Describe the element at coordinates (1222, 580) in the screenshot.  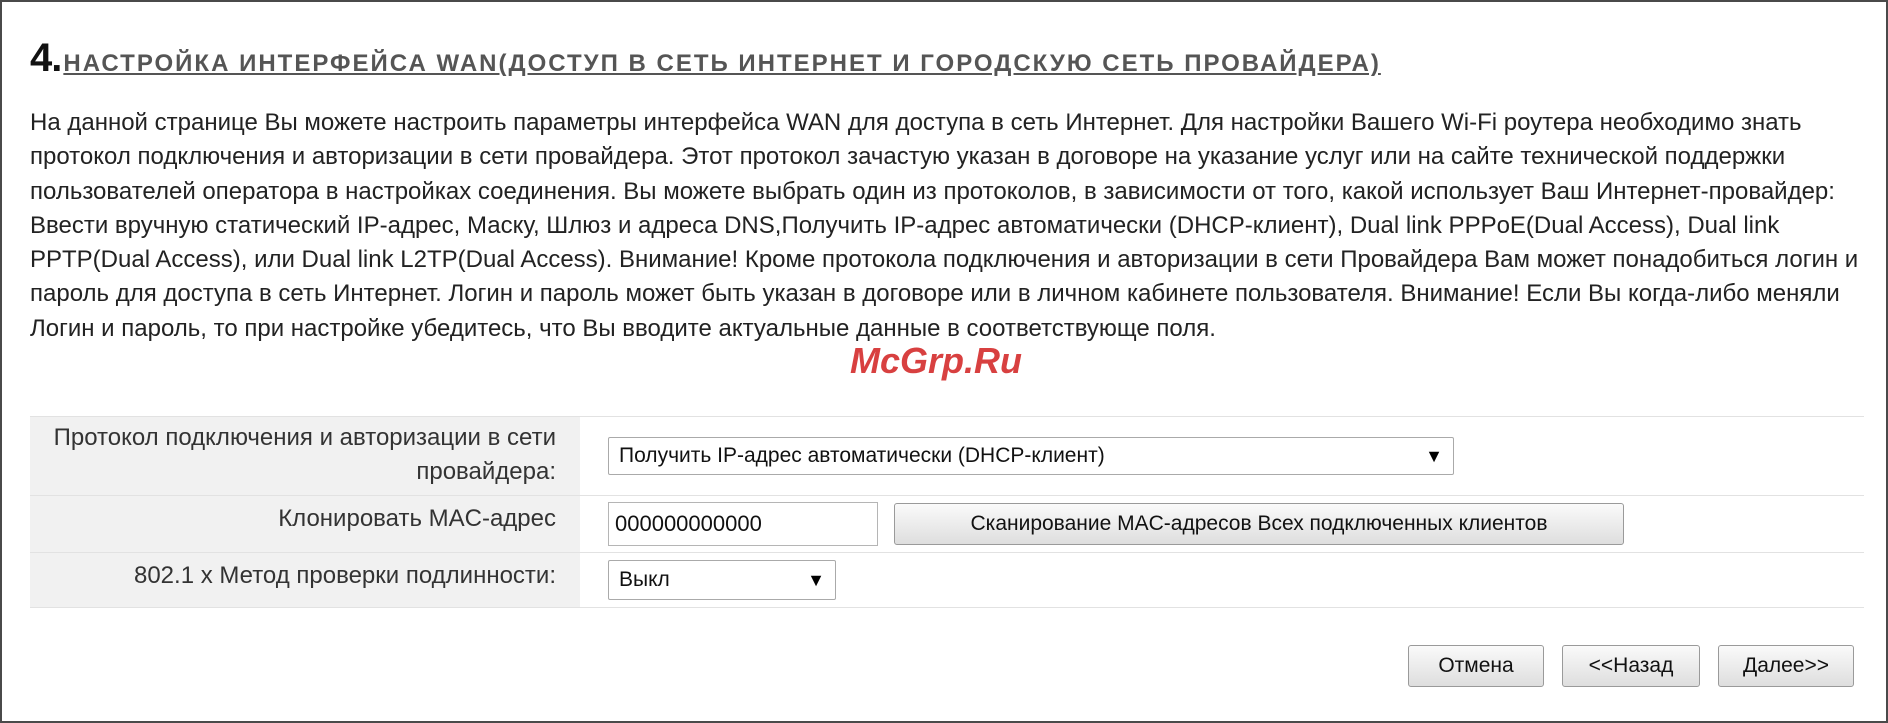
I see `auth-method-control: Выкл ▼` at that location.